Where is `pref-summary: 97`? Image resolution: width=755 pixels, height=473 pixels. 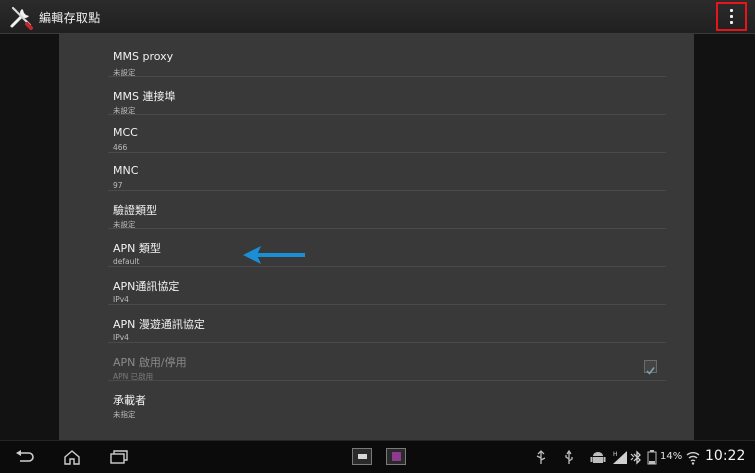 pref-summary: 97 is located at coordinates (118, 185).